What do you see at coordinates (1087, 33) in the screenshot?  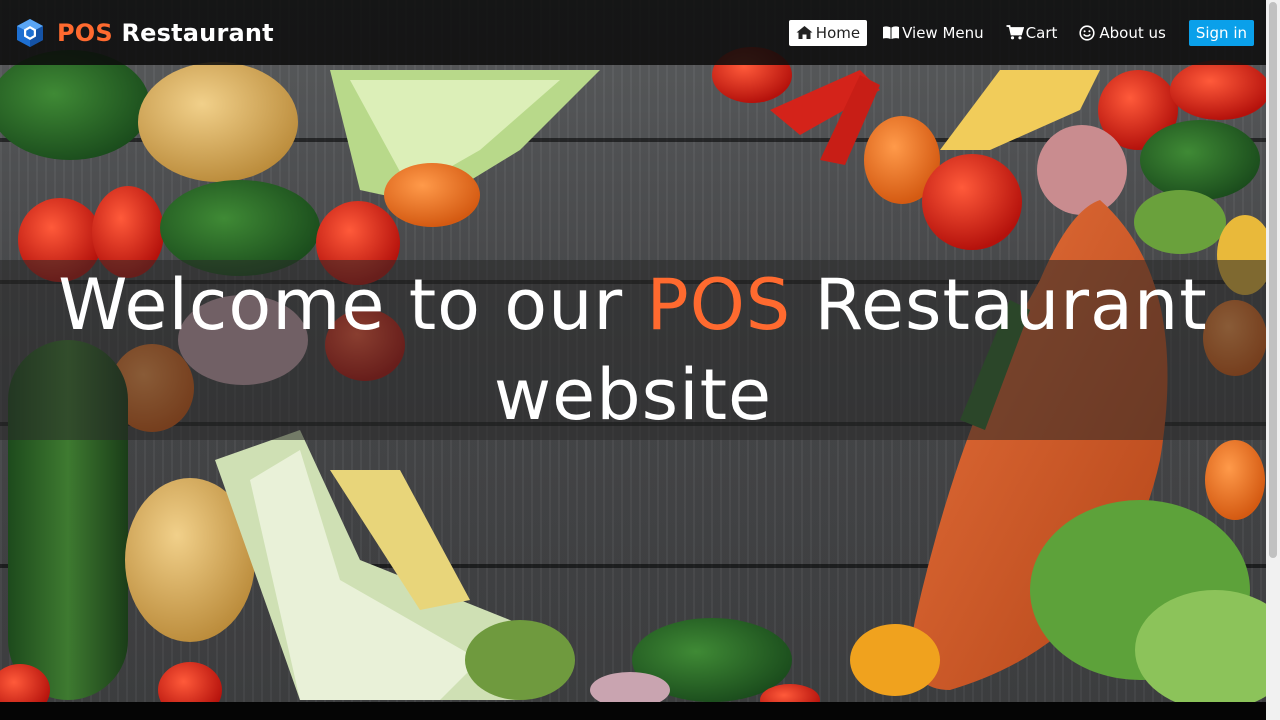 I see `smile-icon` at bounding box center [1087, 33].